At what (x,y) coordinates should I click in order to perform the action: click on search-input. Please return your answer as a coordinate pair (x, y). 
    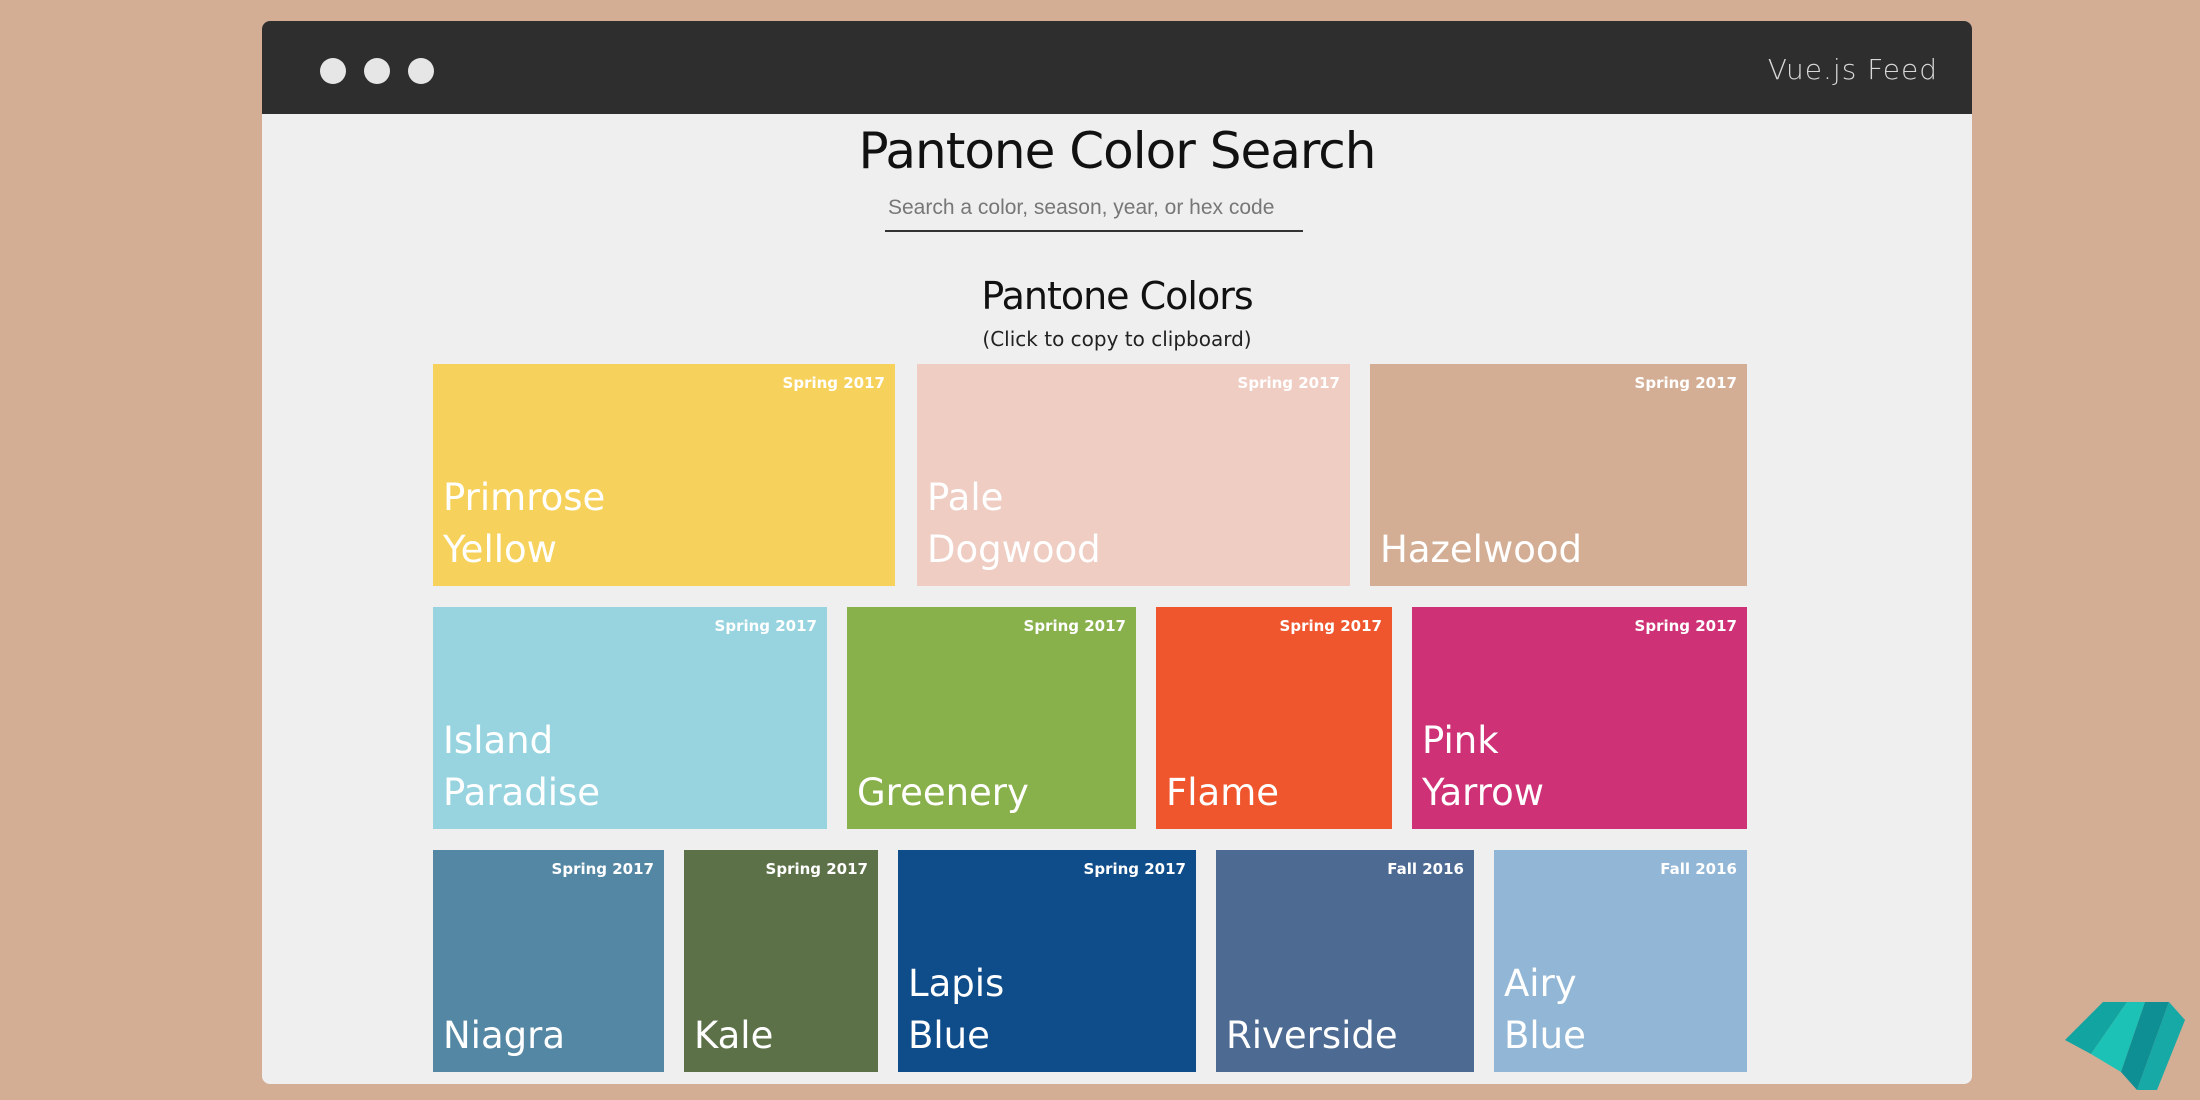
    Looking at the image, I should click on (1094, 209).